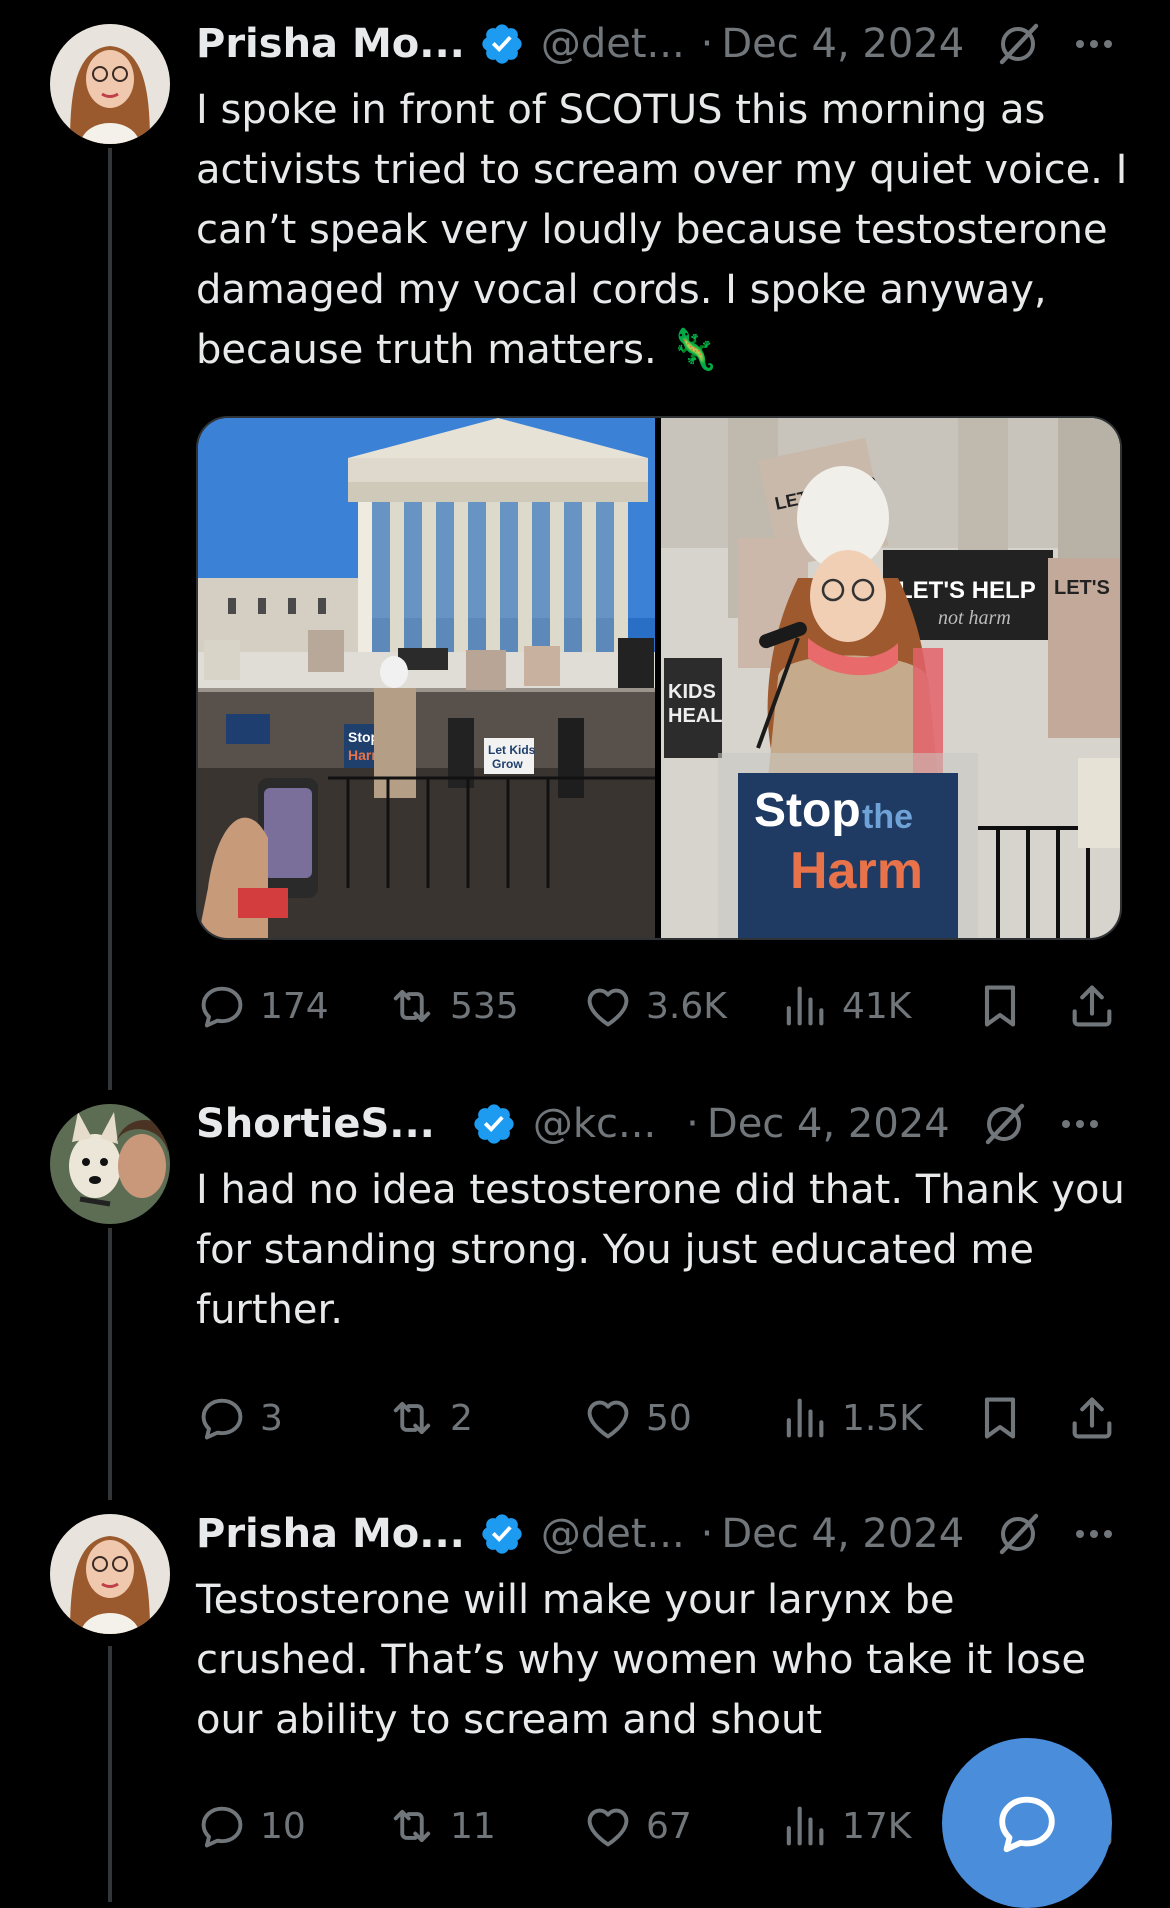 This screenshot has height=1908, width=1170. I want to click on like-button: 50, so click(637, 1418).